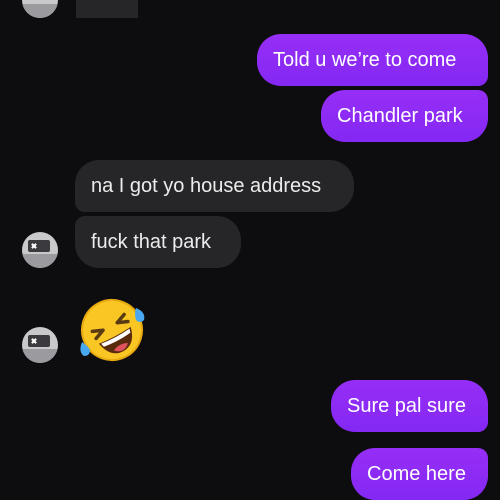 The width and height of the screenshot is (500, 500). I want to click on message-text: fuck that park, so click(151, 241).